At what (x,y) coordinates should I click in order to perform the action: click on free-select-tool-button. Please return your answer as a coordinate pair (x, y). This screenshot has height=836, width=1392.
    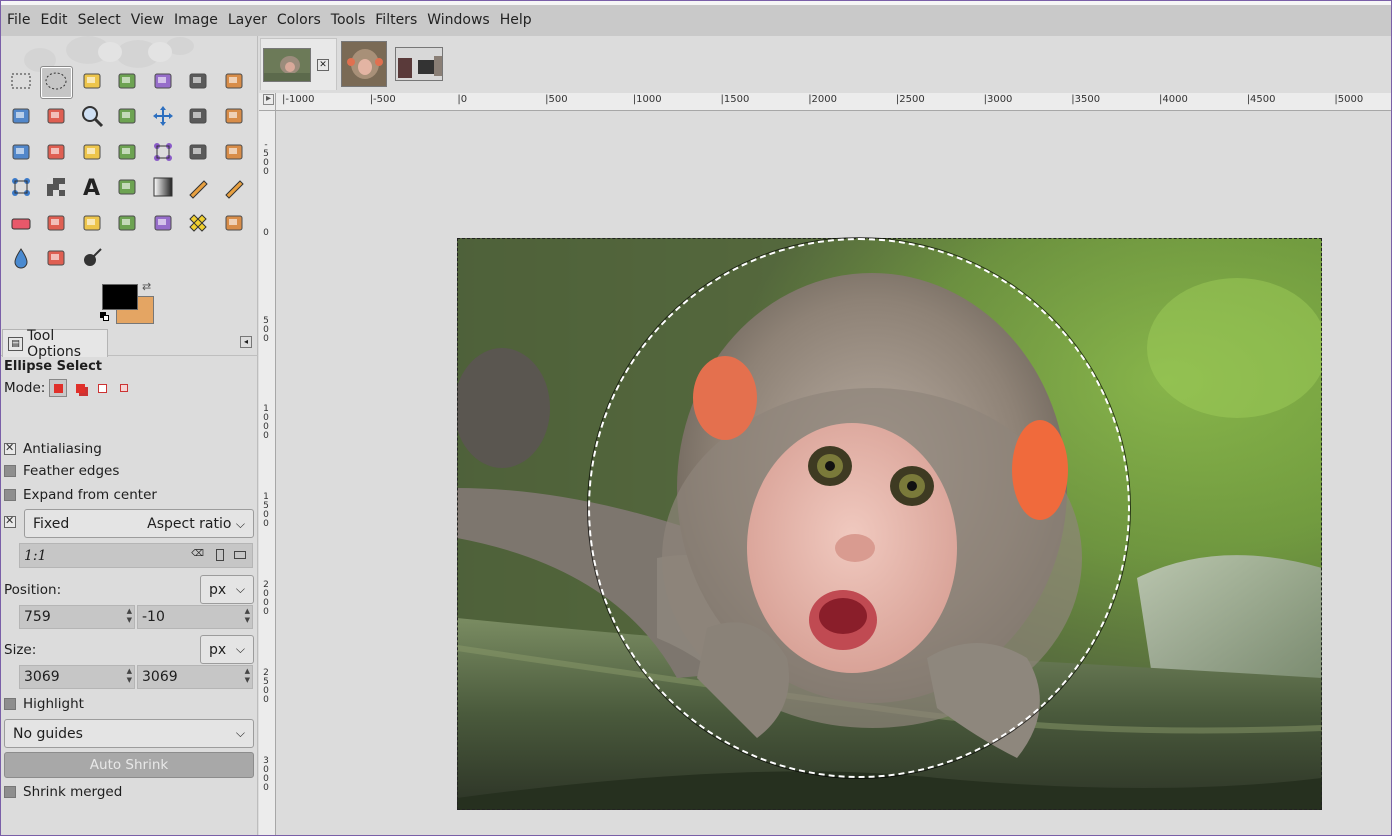
    Looking at the image, I should click on (91, 82).